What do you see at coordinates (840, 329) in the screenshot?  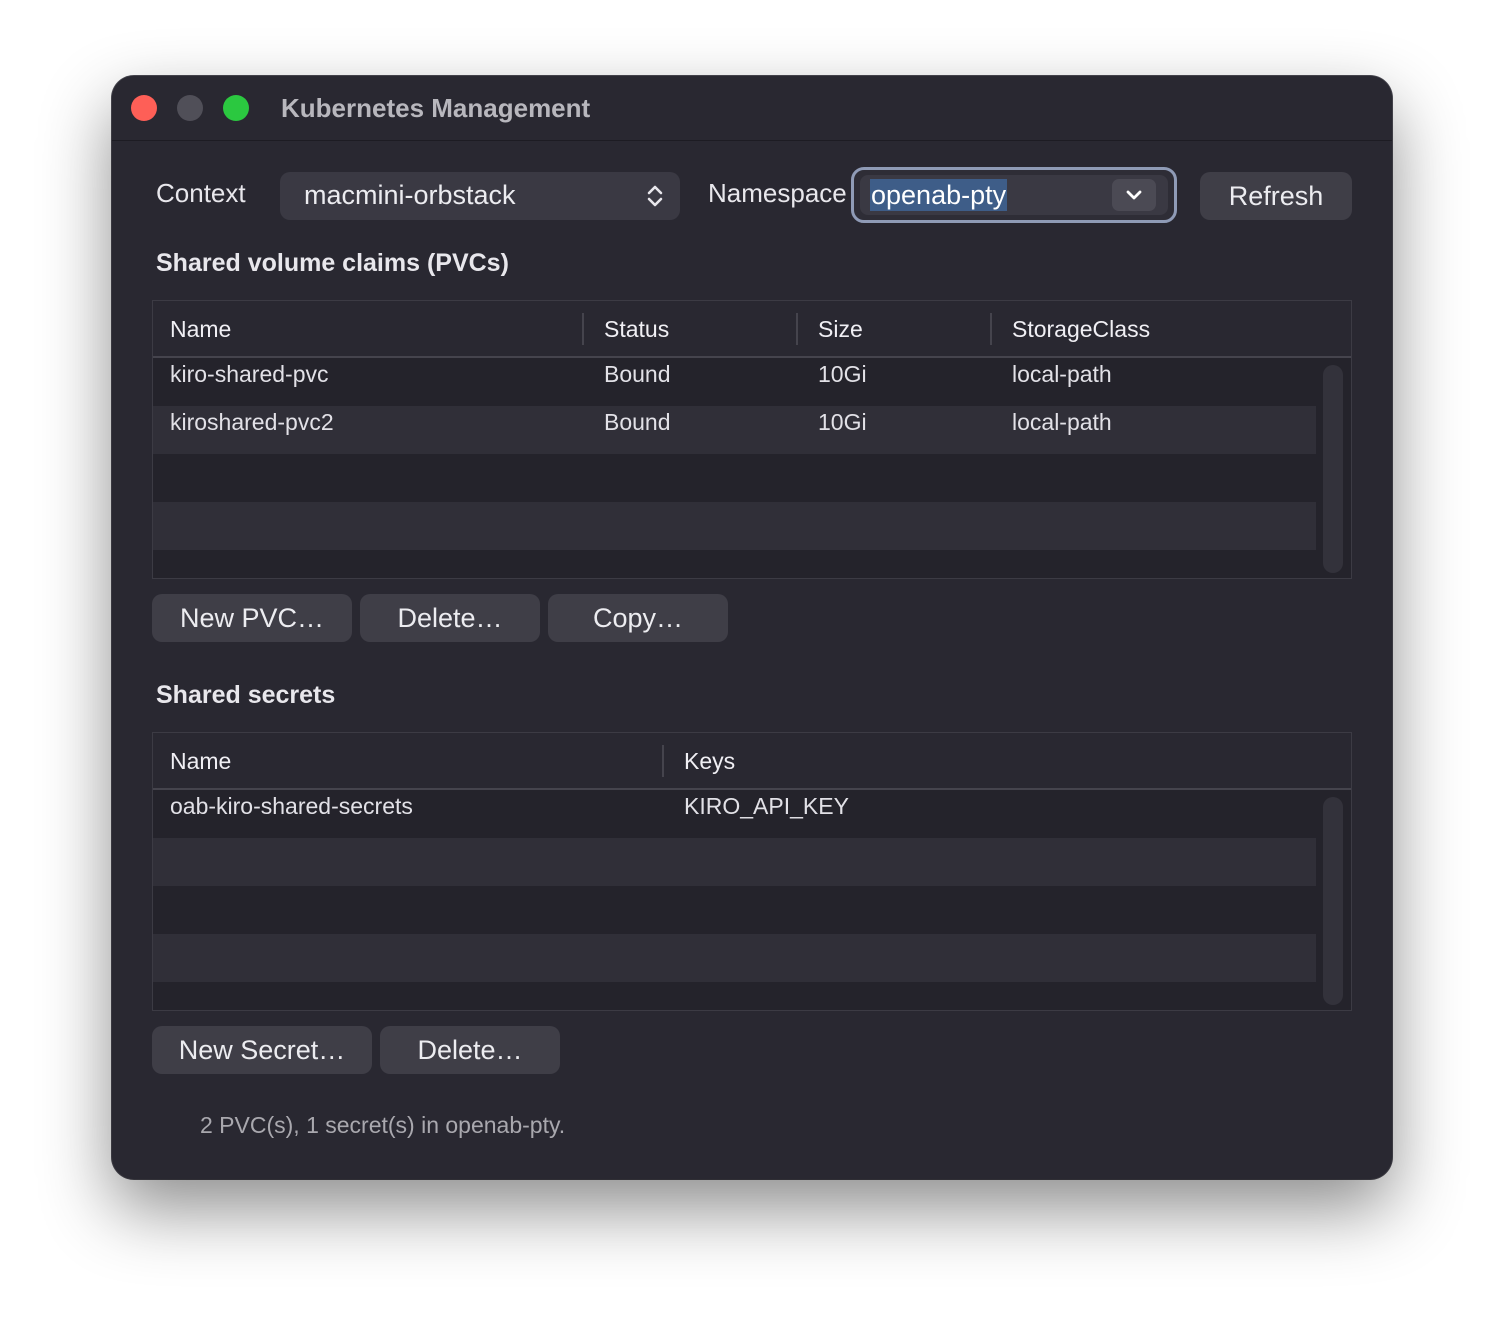 I see `column-header-size: Size` at bounding box center [840, 329].